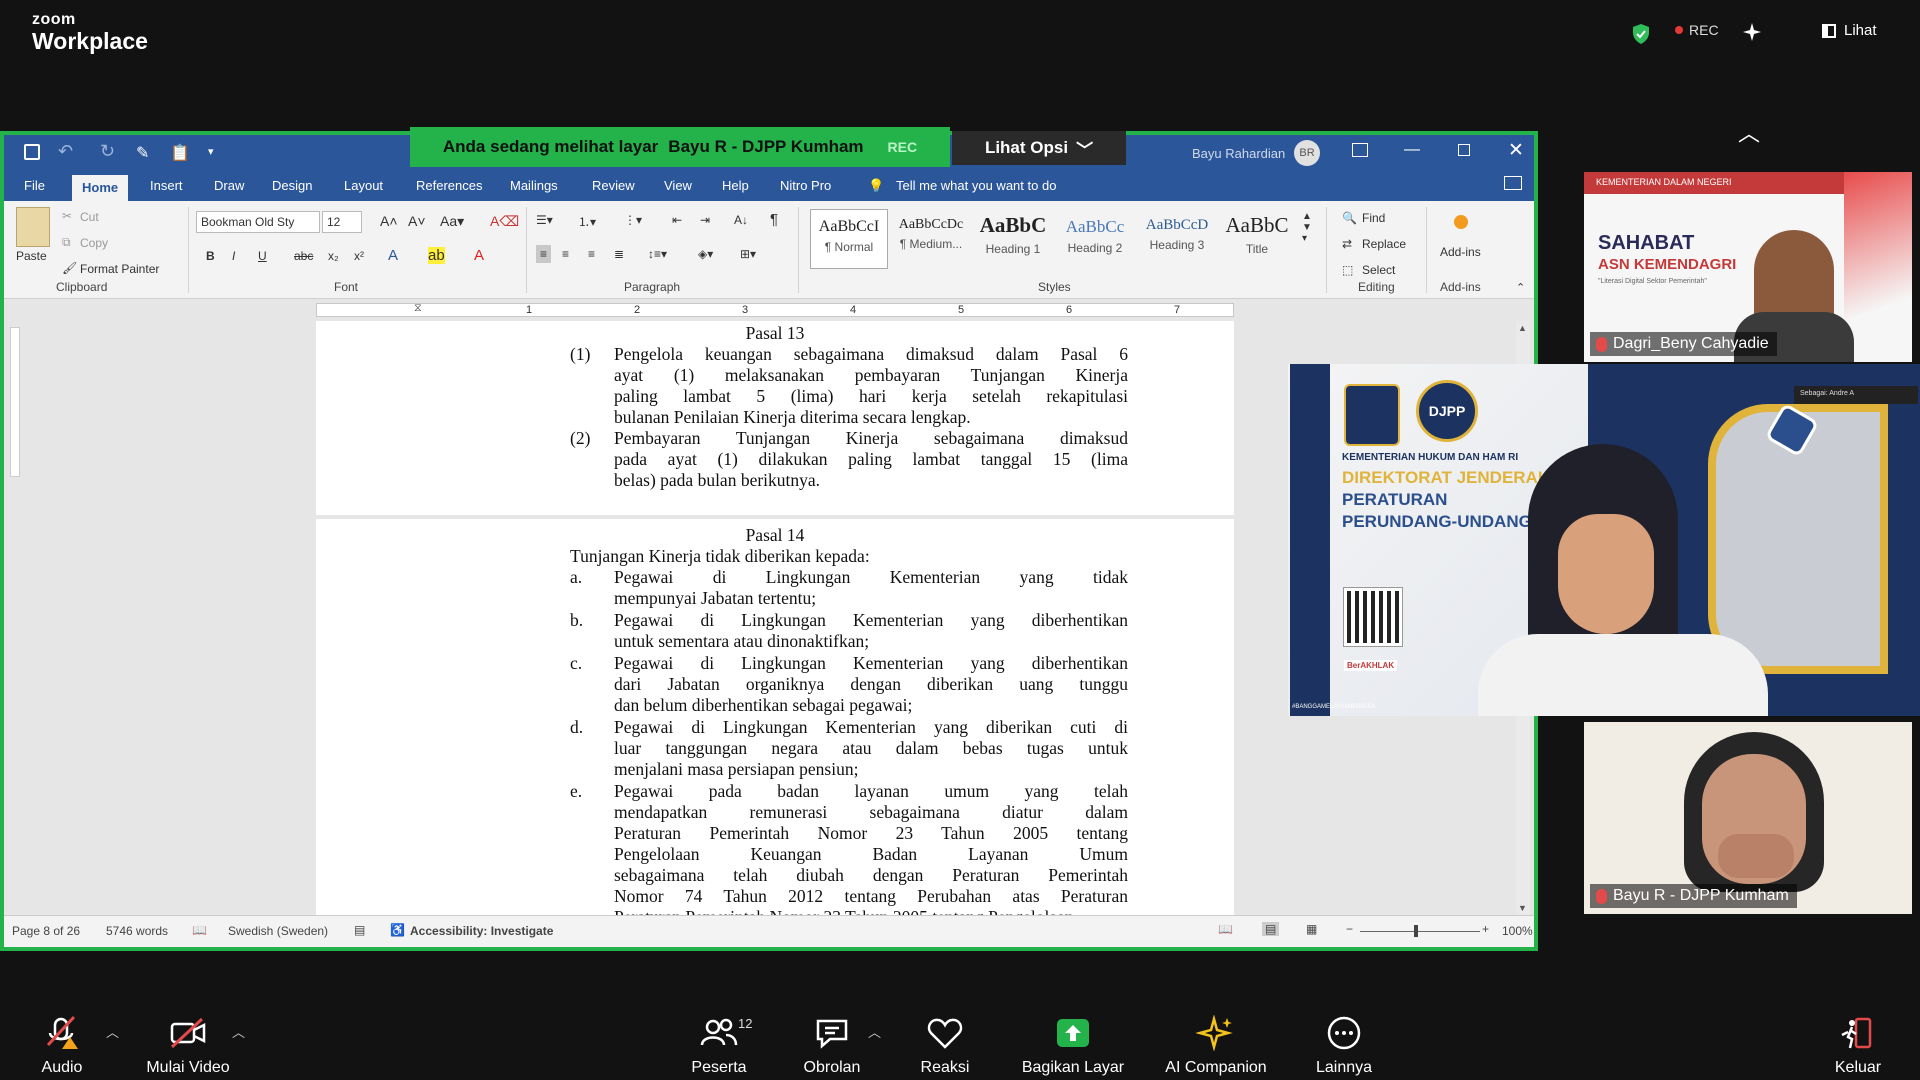 The width and height of the screenshot is (1920, 1080). What do you see at coordinates (1257, 239) in the screenshot?
I see `style-title: AaBbC Title` at bounding box center [1257, 239].